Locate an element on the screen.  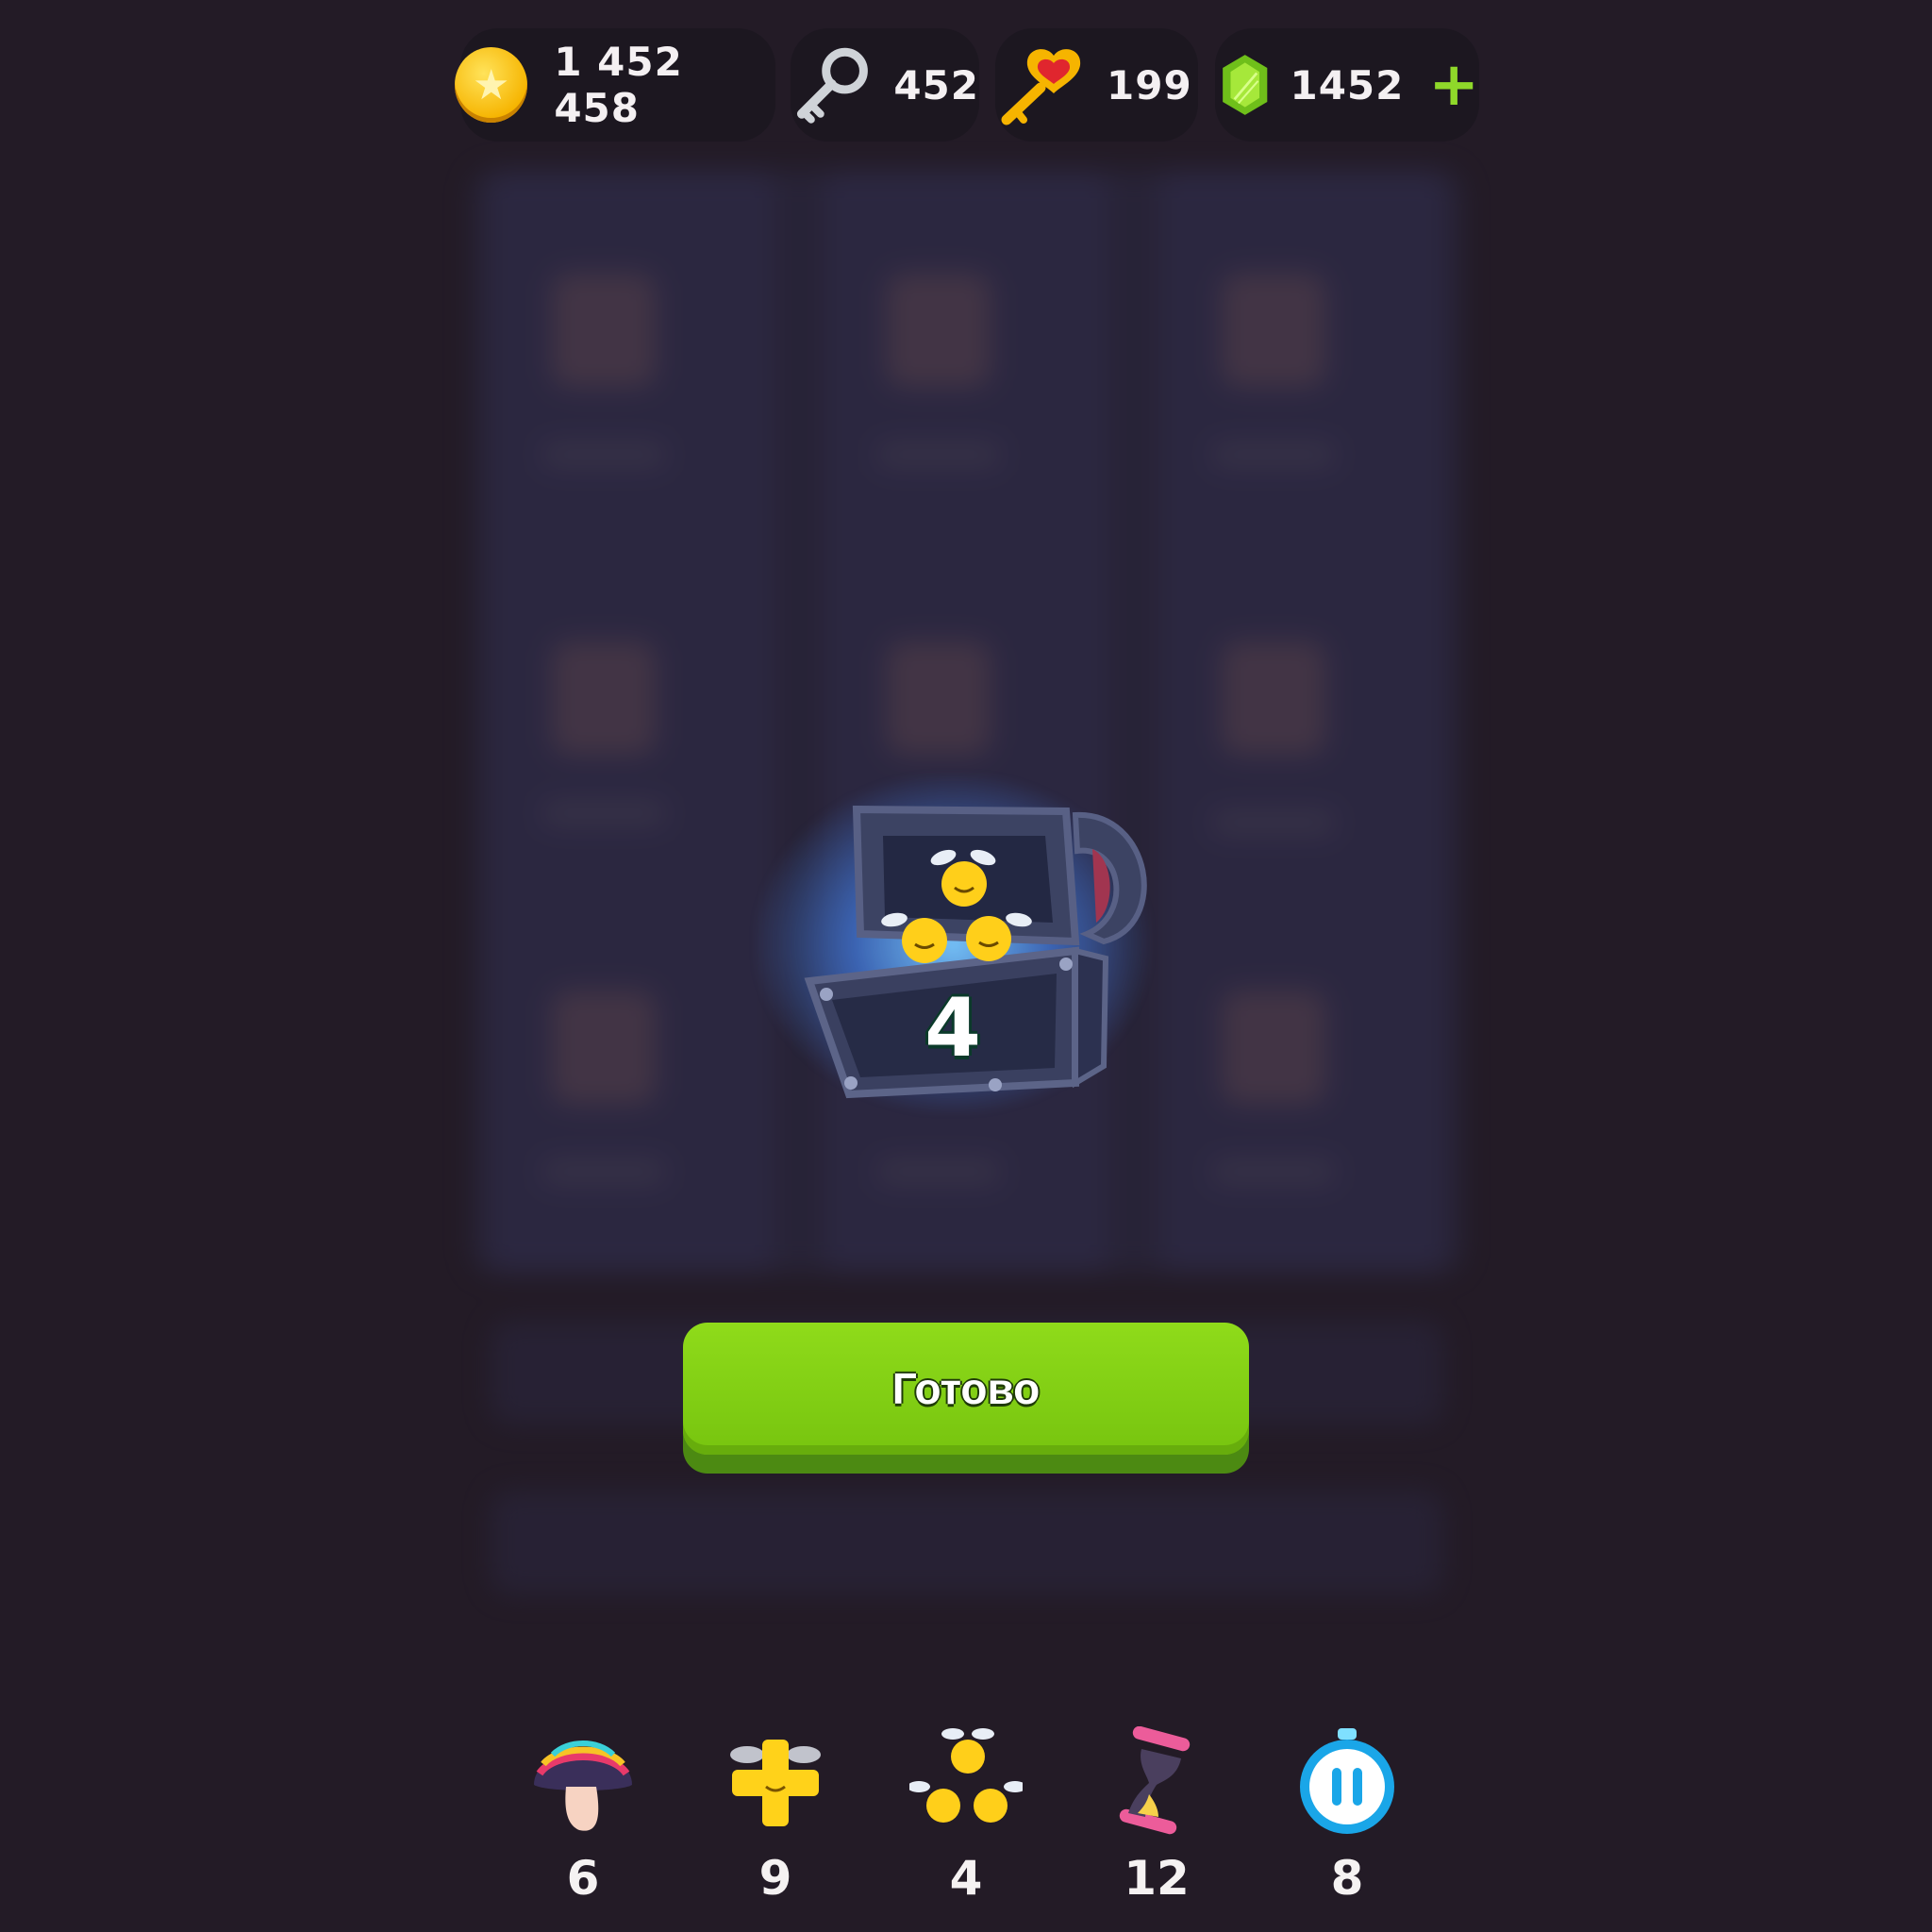
rainbow-mushroom-icon is located at coordinates (583, 1785).